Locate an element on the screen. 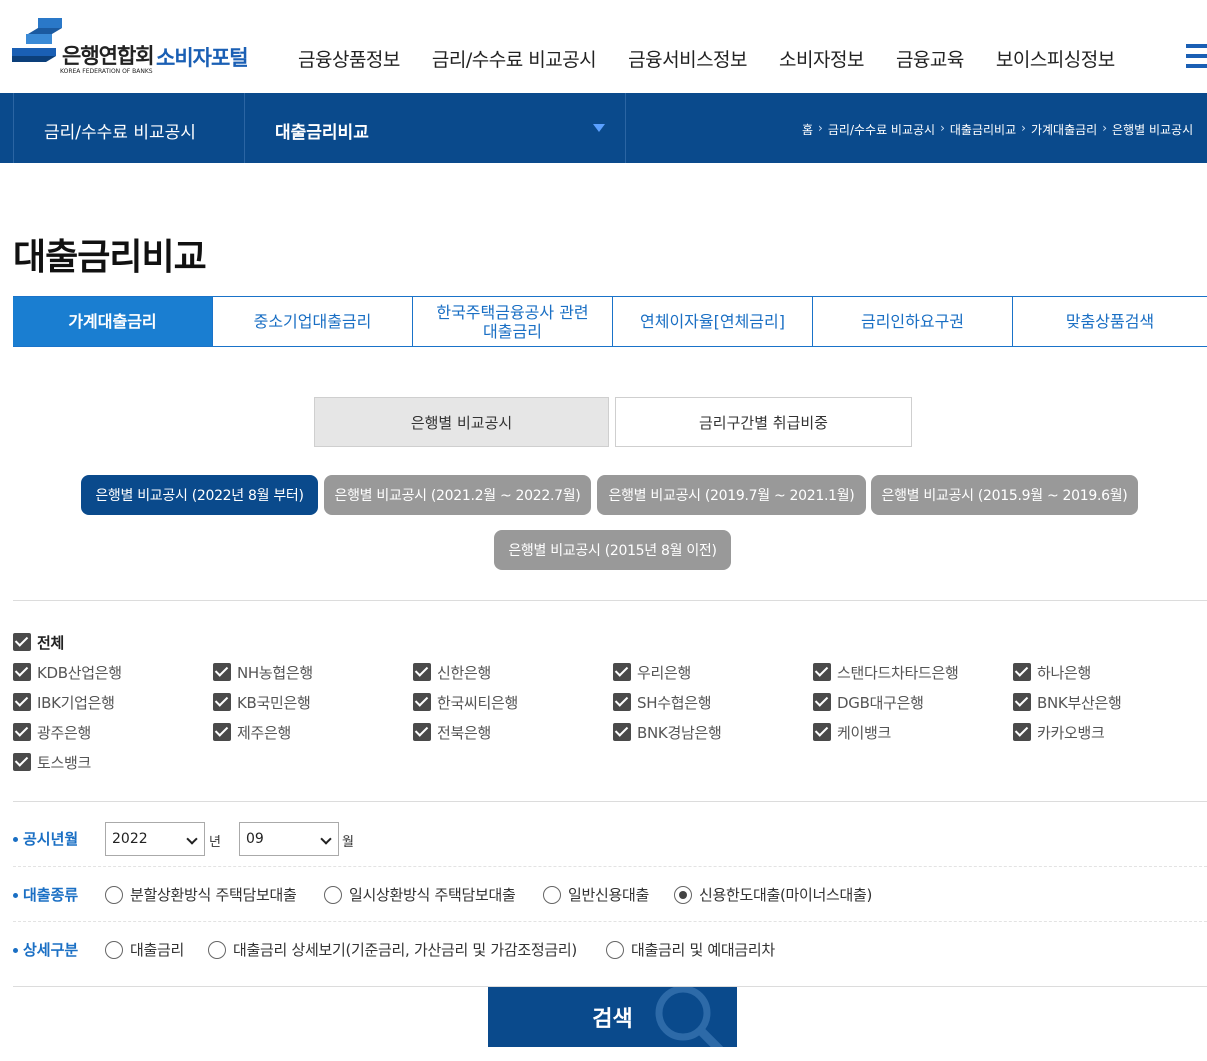  tab-hf-loan-rate: 한국주택금융공사 관련 대출금리 is located at coordinates (513, 321).